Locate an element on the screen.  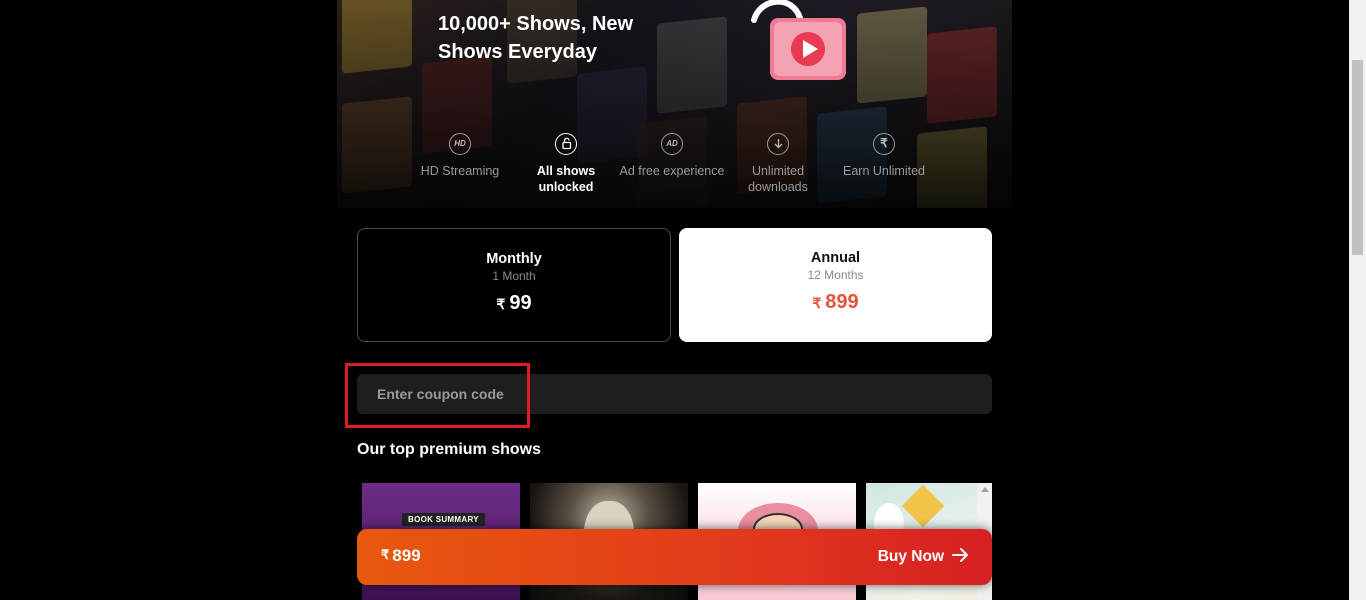
plan-name: Annual is located at coordinates (835, 258).